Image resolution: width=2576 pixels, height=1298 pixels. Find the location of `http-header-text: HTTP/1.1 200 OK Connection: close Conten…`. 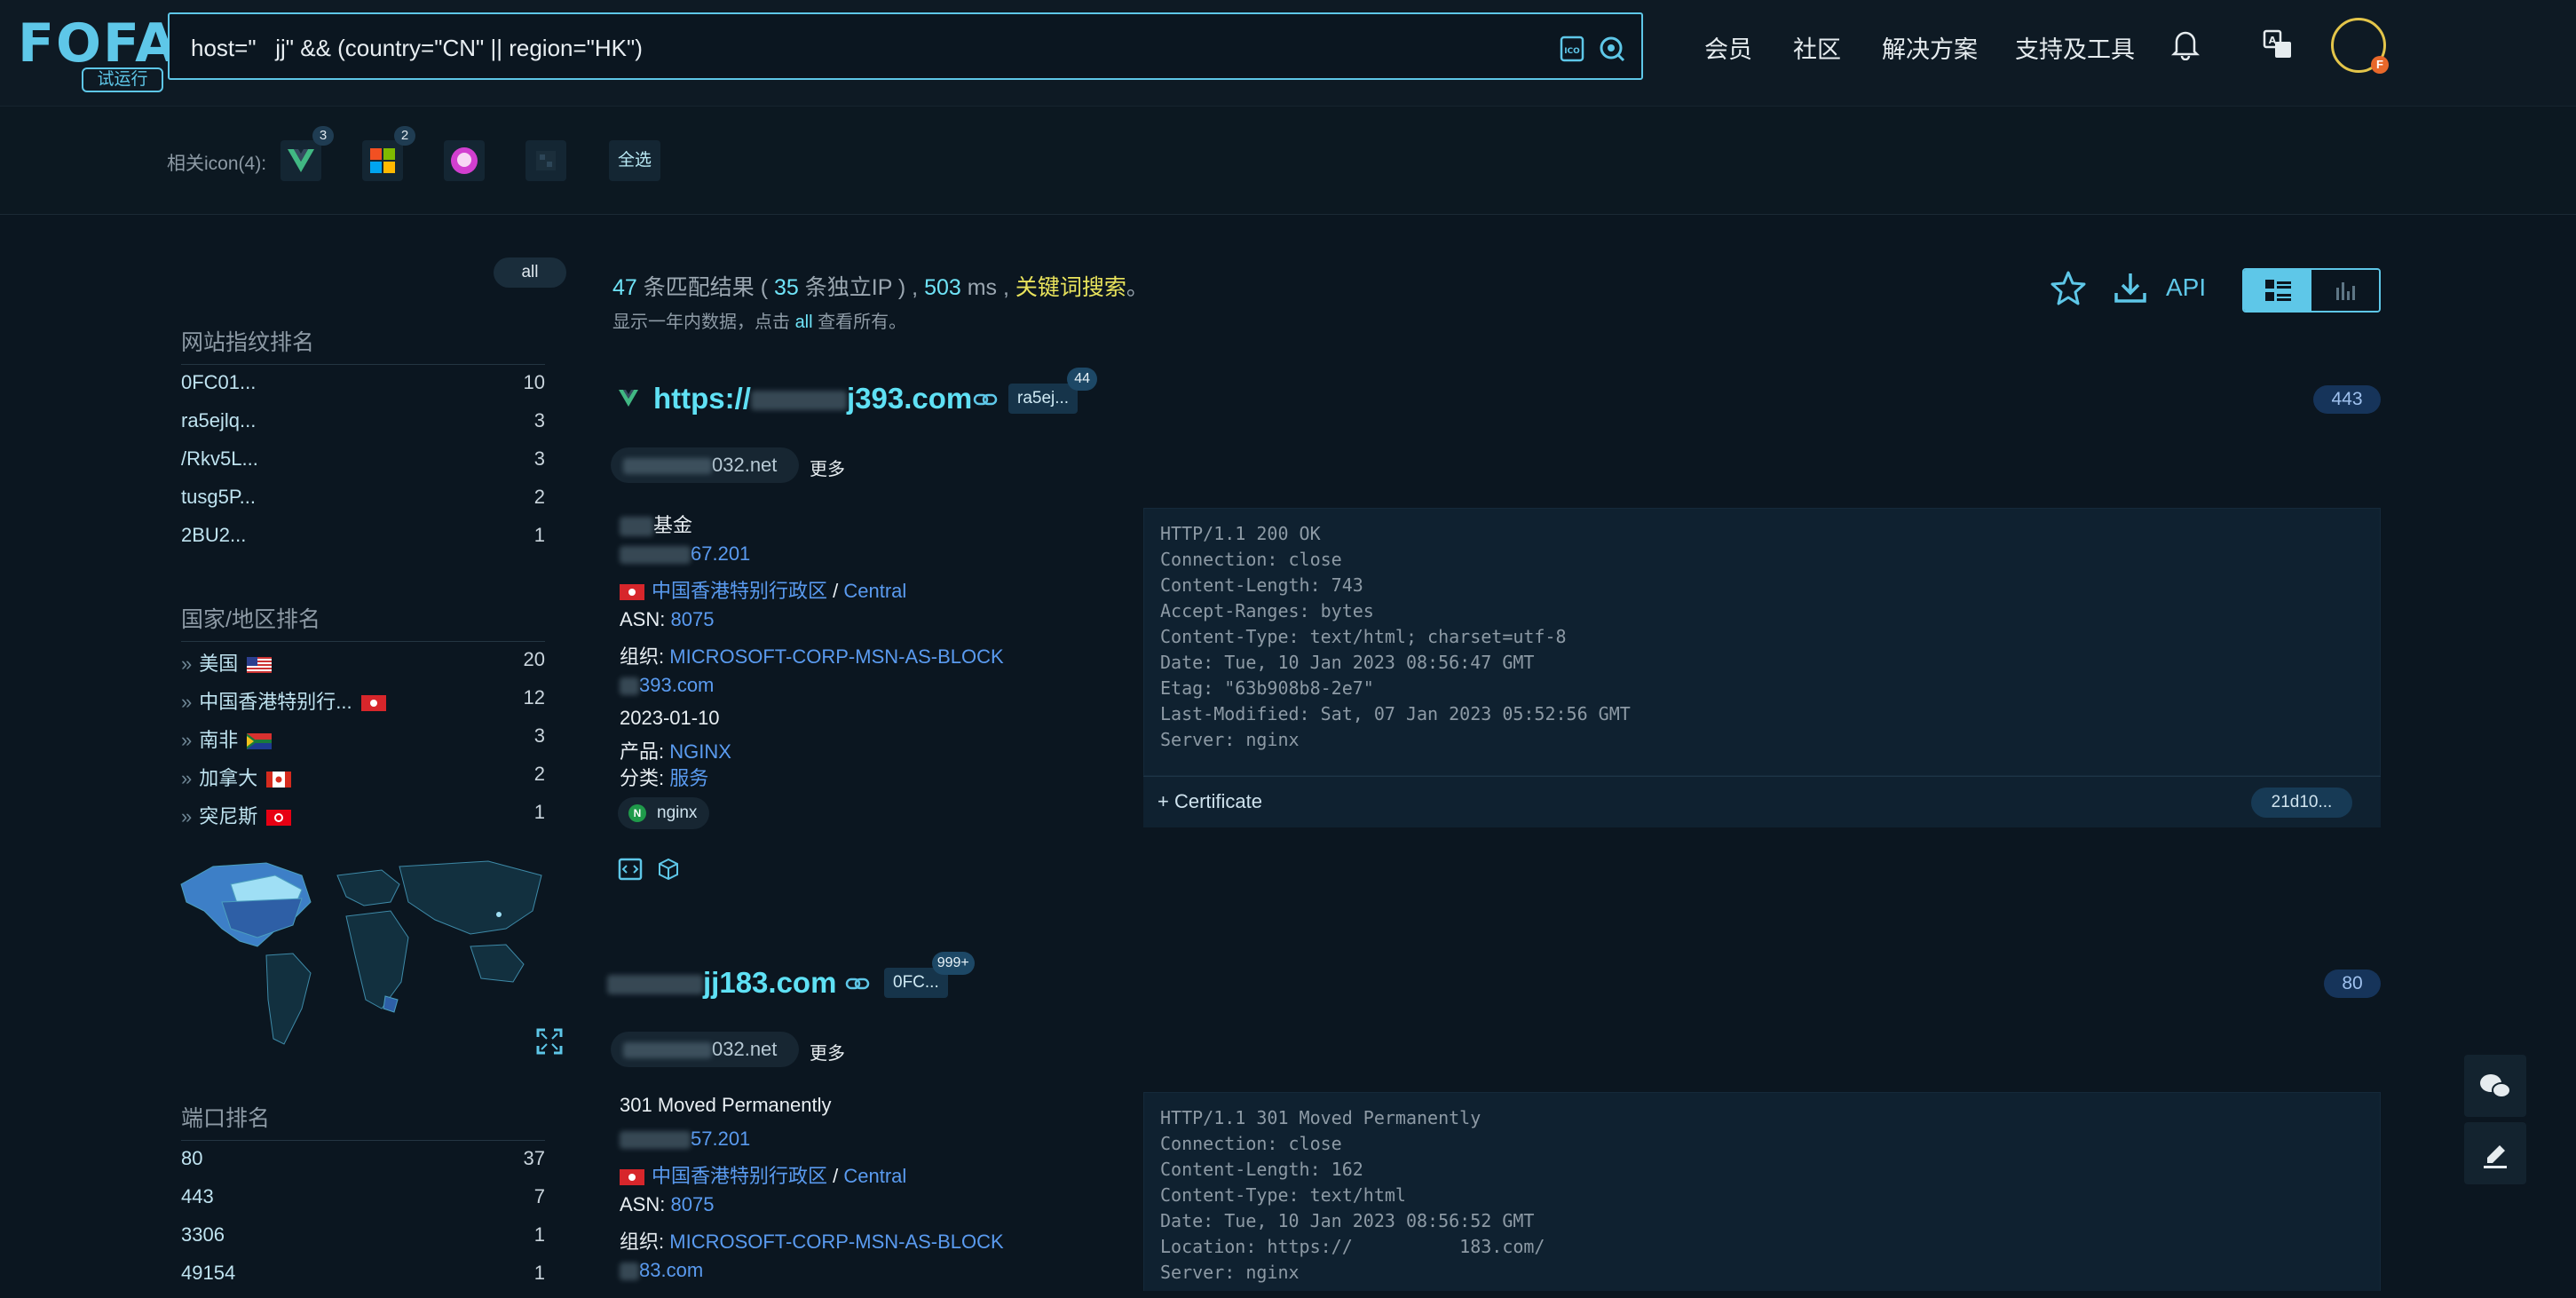

http-header-text: HTTP/1.1 200 OK Connection: close Conten… is located at coordinates (1395, 637).